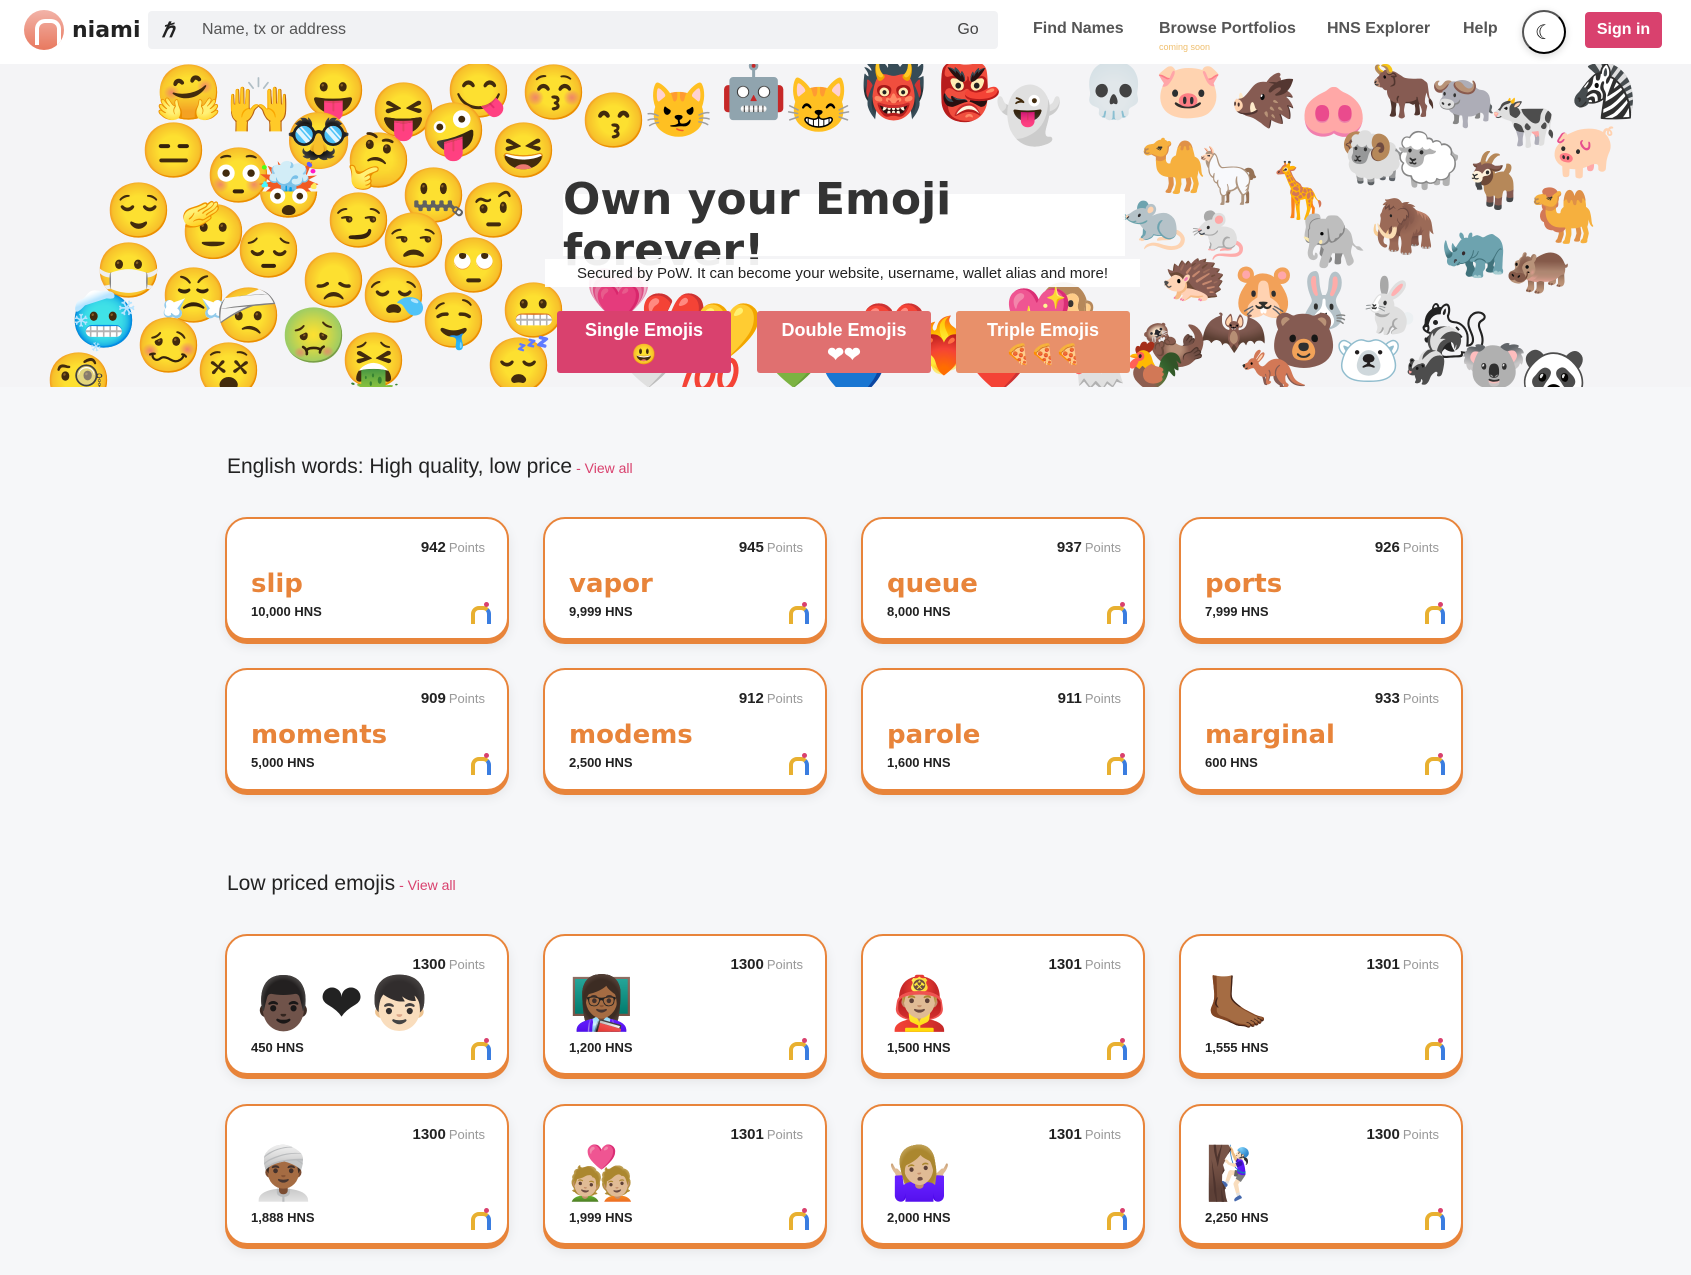 The image size is (1691, 1275). What do you see at coordinates (601, 762) in the screenshot?
I see `price-text: 2,500 HNS` at bounding box center [601, 762].